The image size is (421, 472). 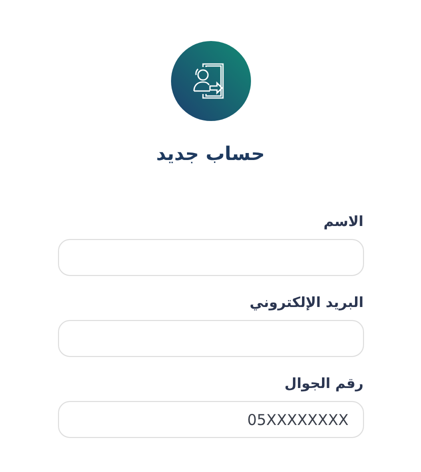 I want to click on field-label: الاسم, so click(x=344, y=222).